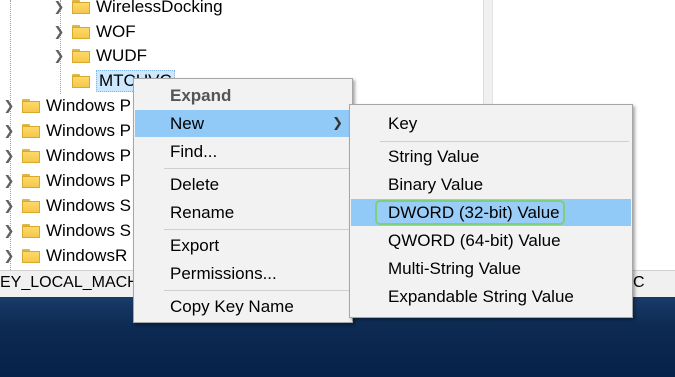 This screenshot has height=377, width=675. I want to click on menu-item-expandable-string-value: Expandable String Value, so click(491, 296).